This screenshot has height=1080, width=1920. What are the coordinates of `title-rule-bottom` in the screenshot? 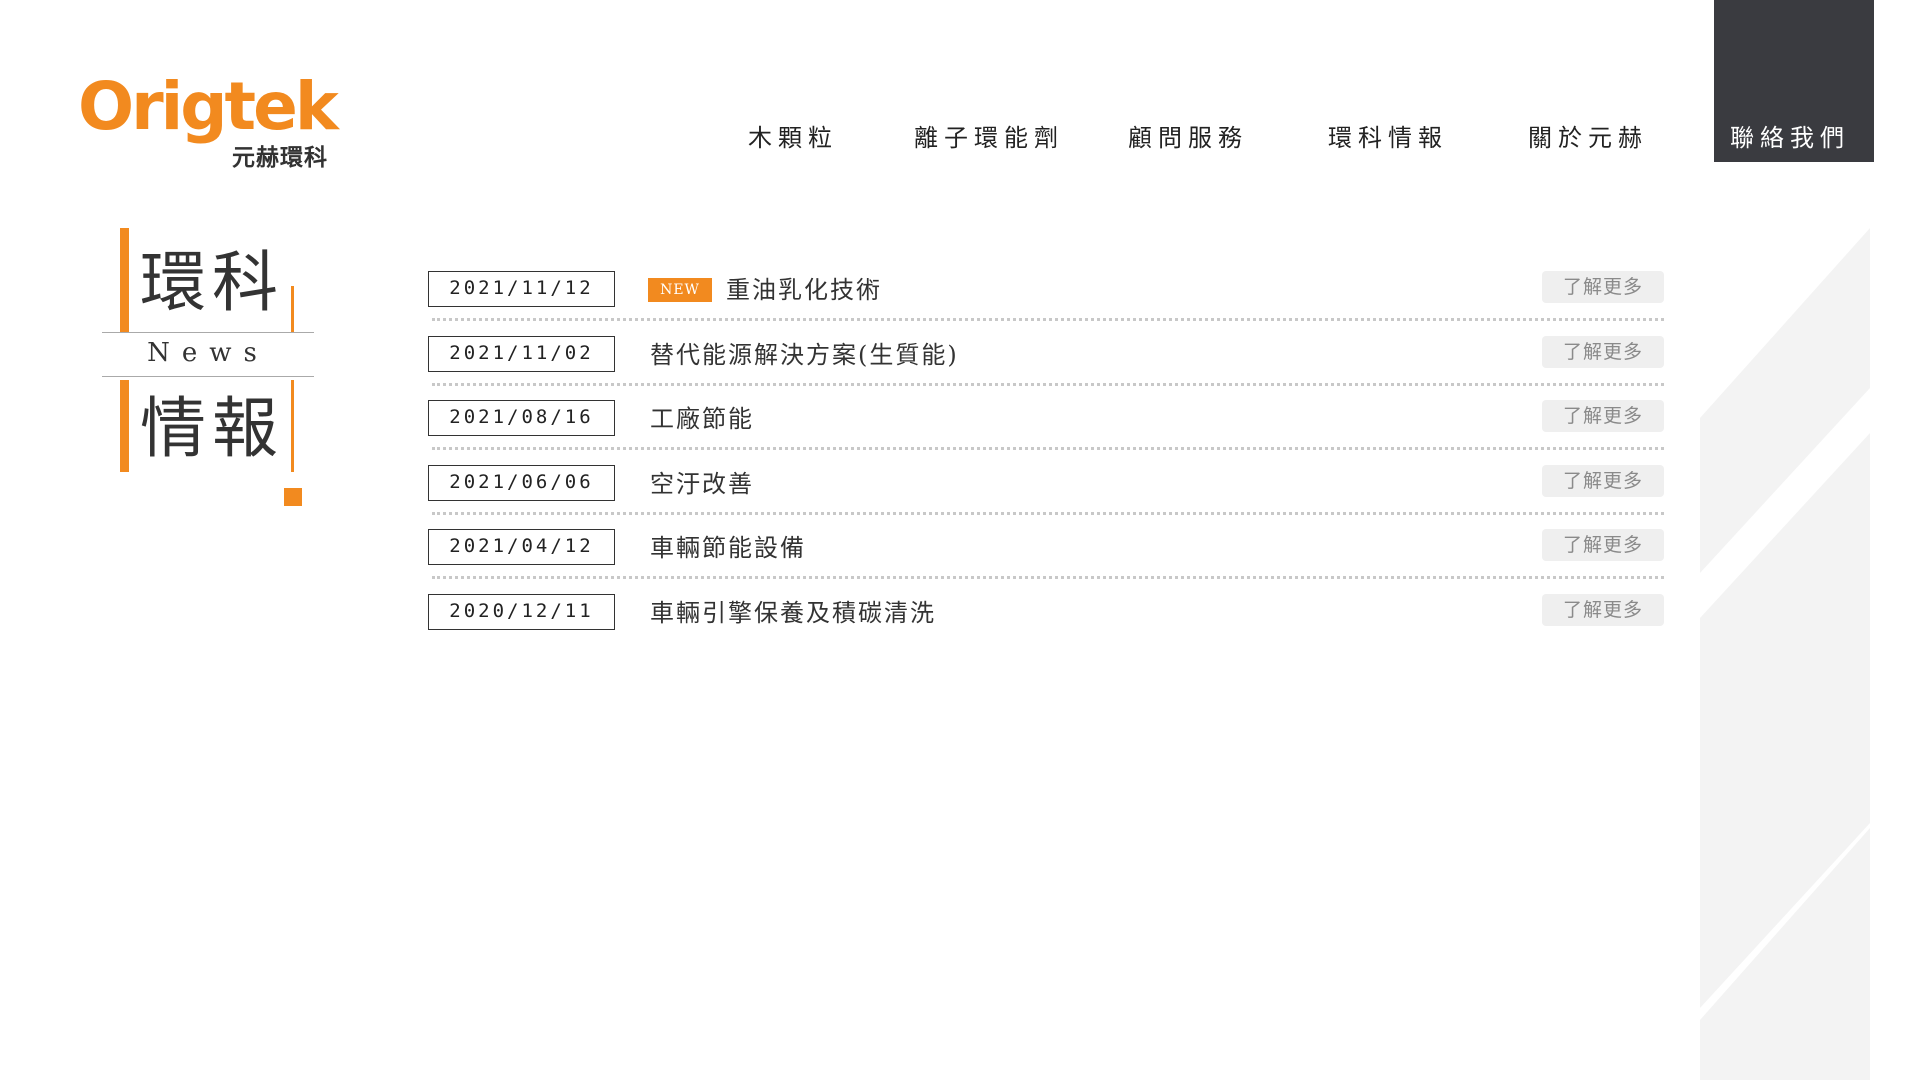 It's located at (208, 376).